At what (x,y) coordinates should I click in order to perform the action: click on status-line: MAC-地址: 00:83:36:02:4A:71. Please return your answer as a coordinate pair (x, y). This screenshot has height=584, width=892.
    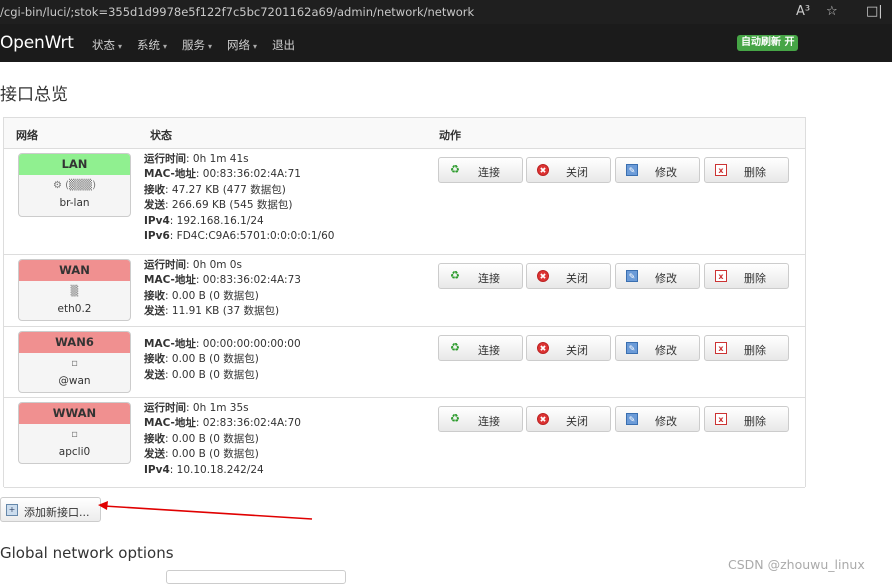
    Looking at the image, I should click on (239, 174).